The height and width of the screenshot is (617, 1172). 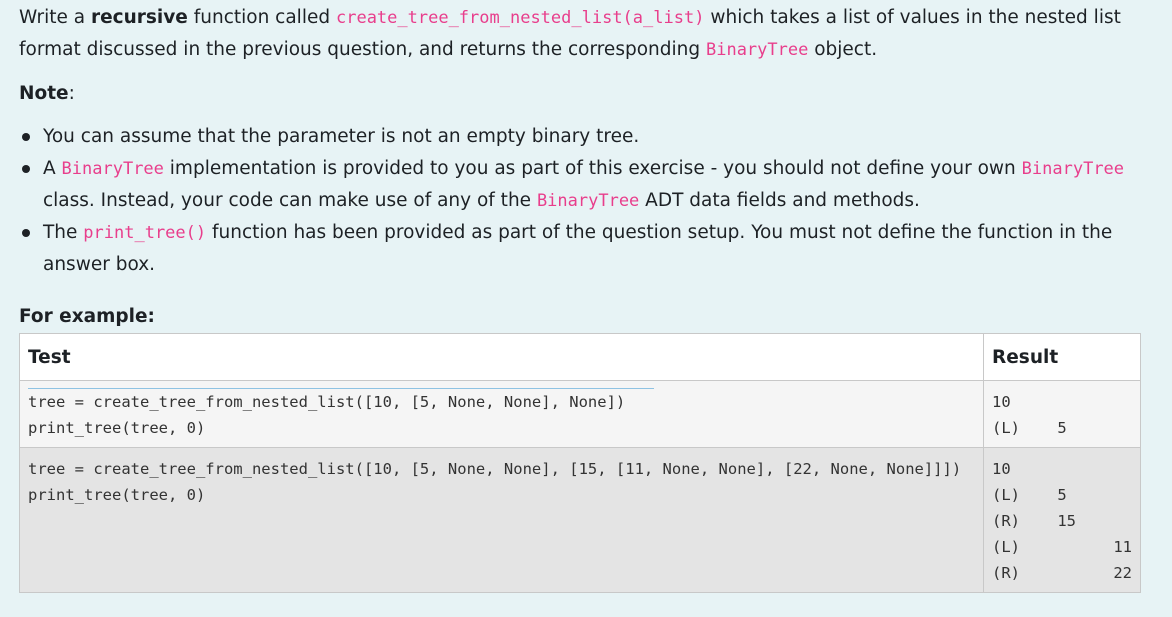 I want to click on result-cell: 10 (L) 5 (R) 15 (L) 11 (R) 22, so click(x=1062, y=520).